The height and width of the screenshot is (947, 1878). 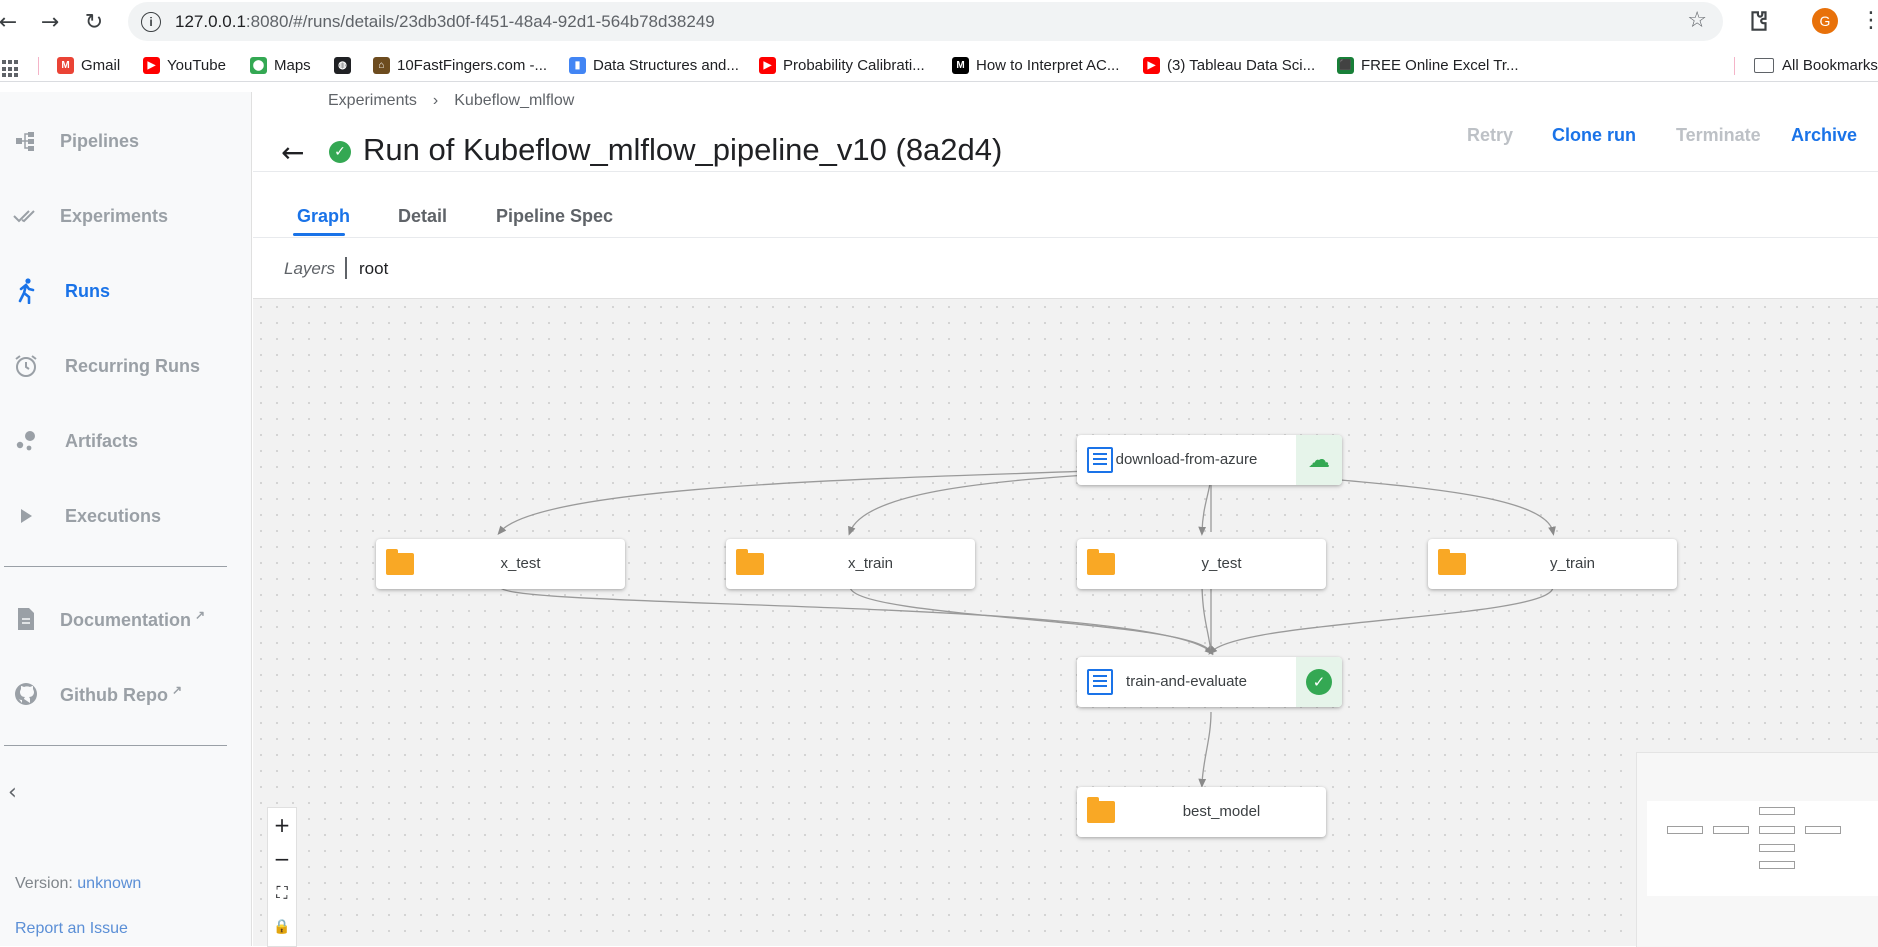 I want to click on node-download-from-azure: download-from-azure ☁, so click(x=1209, y=460).